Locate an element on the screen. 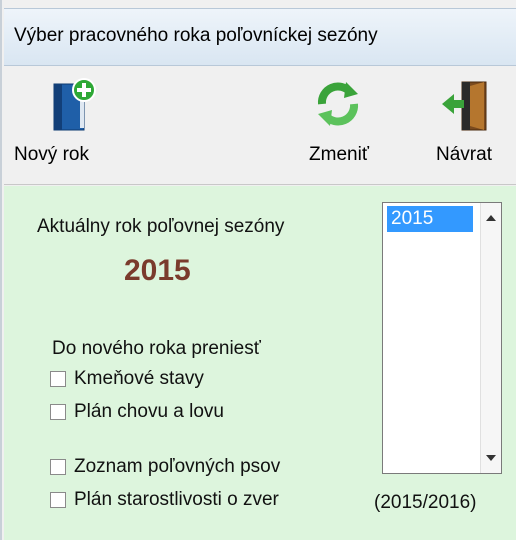  current-year-value: 2015 is located at coordinates (157, 270).